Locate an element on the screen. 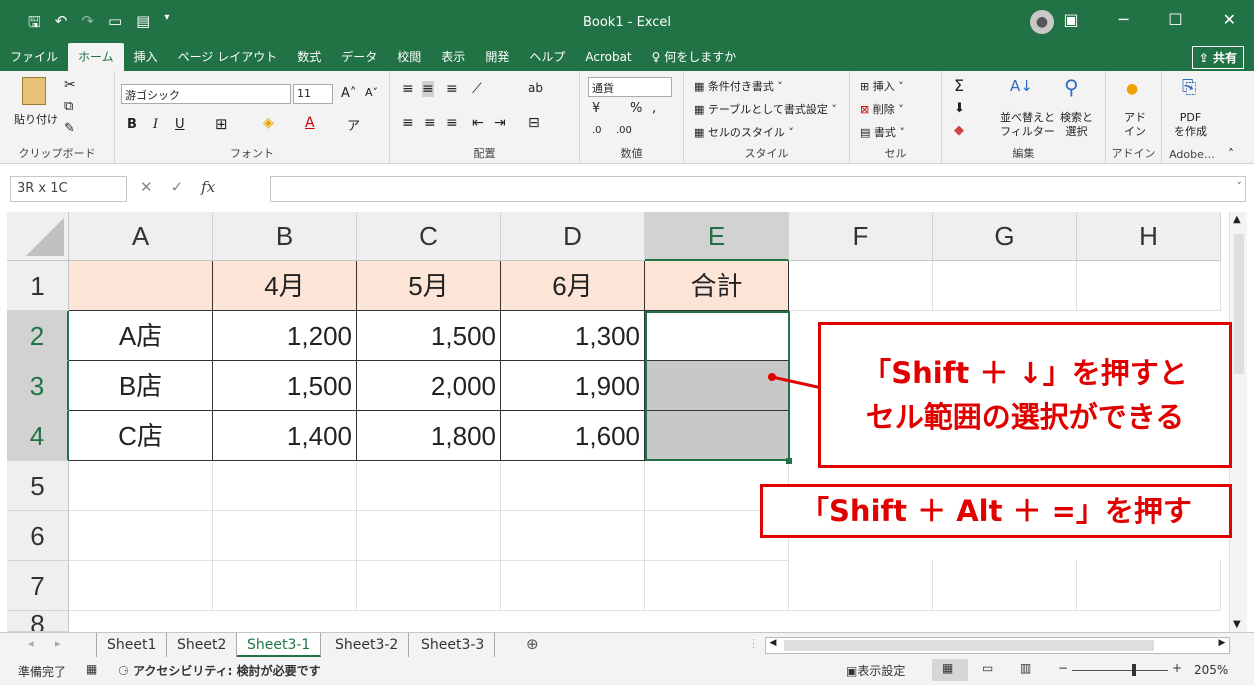 This screenshot has height=685, width=1254. row-header-7: 7 is located at coordinates (38, 586).